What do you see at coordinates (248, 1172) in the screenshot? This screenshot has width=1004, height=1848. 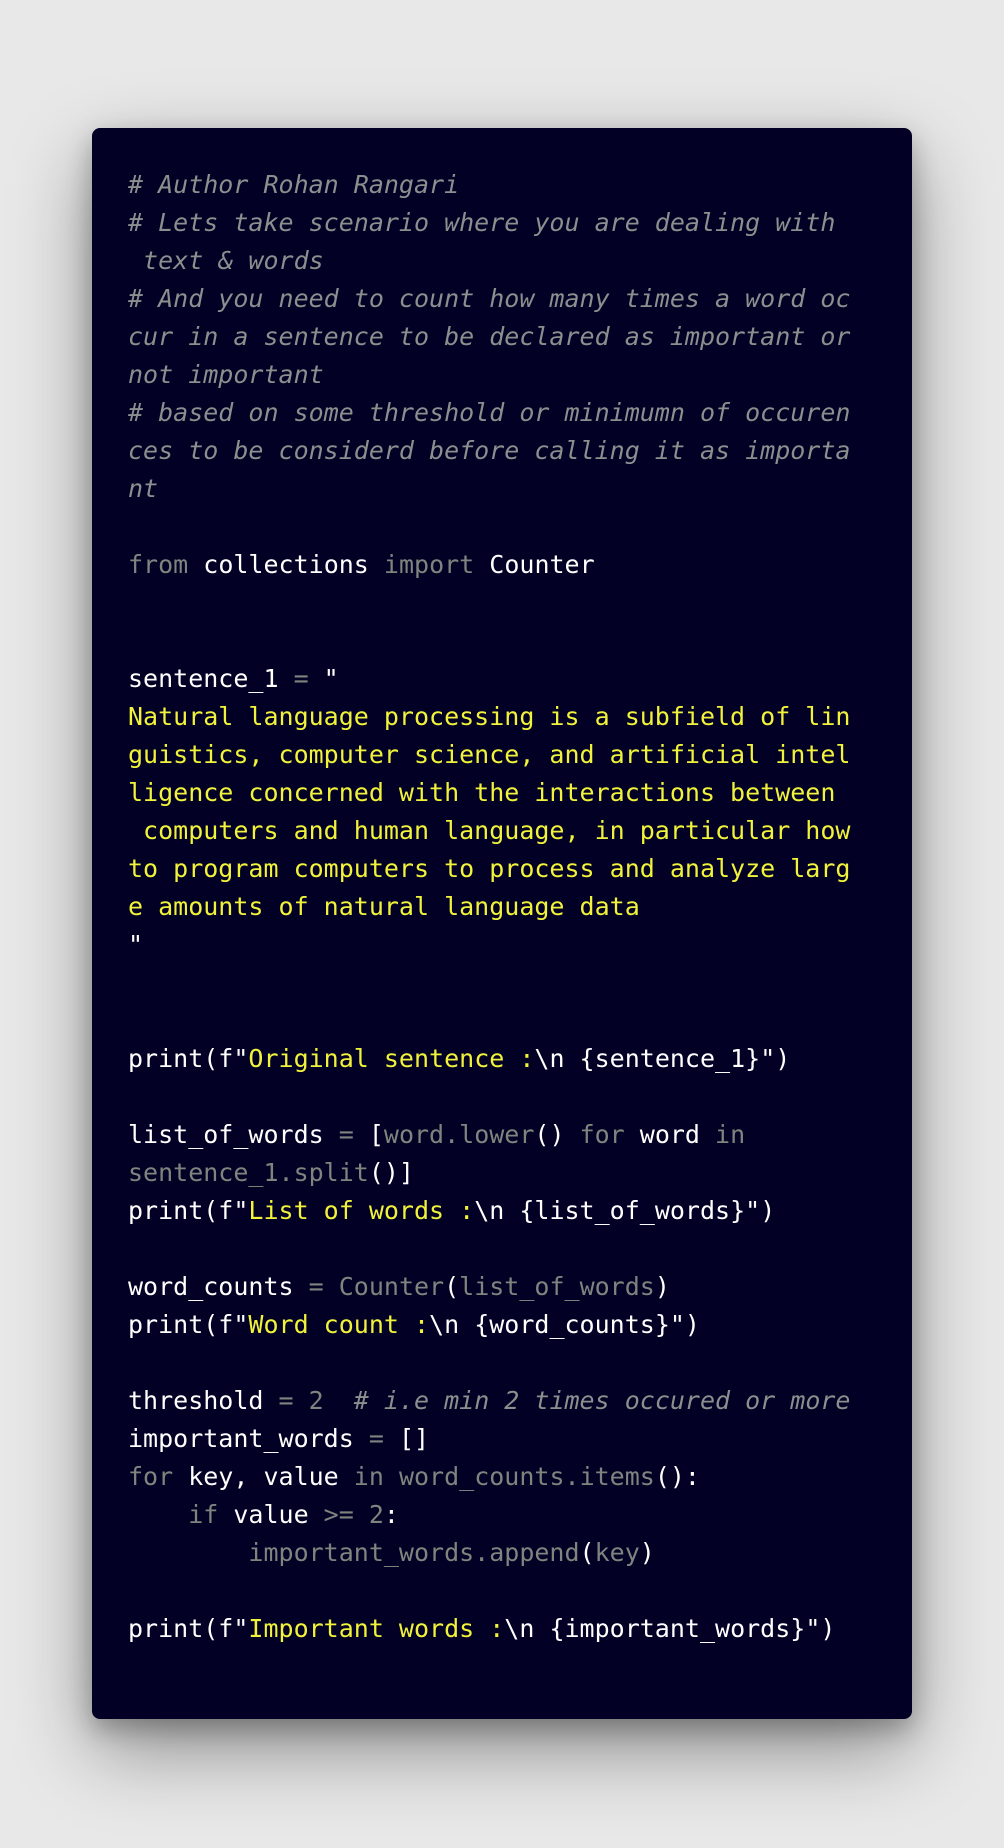 I see `code-token-attr: sentence_1.split` at bounding box center [248, 1172].